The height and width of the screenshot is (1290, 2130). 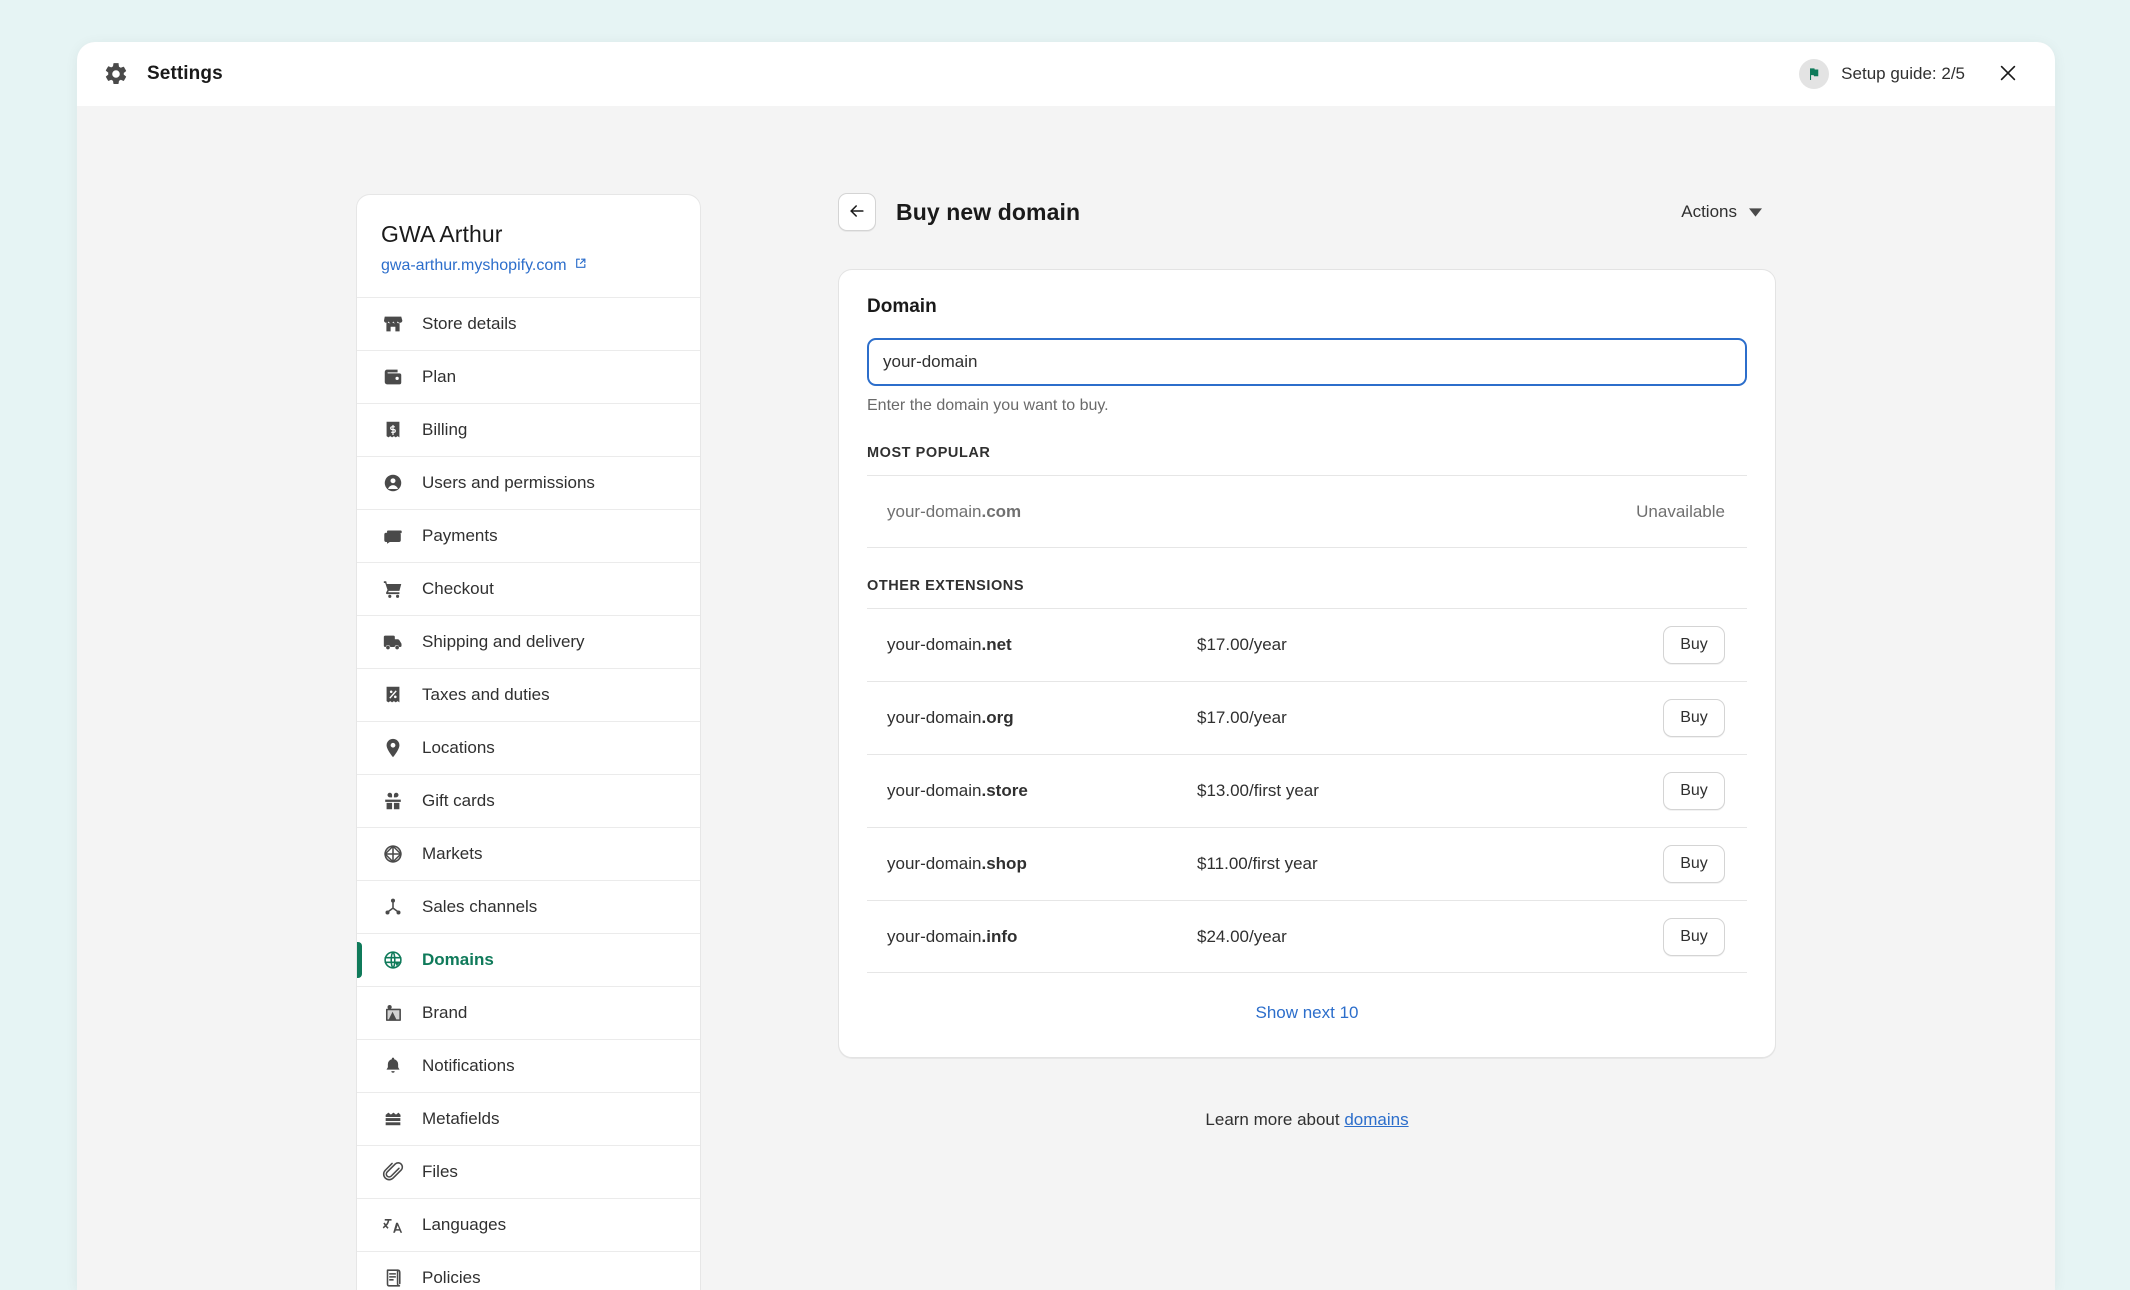 What do you see at coordinates (393, 1013) in the screenshot?
I see `image-icon` at bounding box center [393, 1013].